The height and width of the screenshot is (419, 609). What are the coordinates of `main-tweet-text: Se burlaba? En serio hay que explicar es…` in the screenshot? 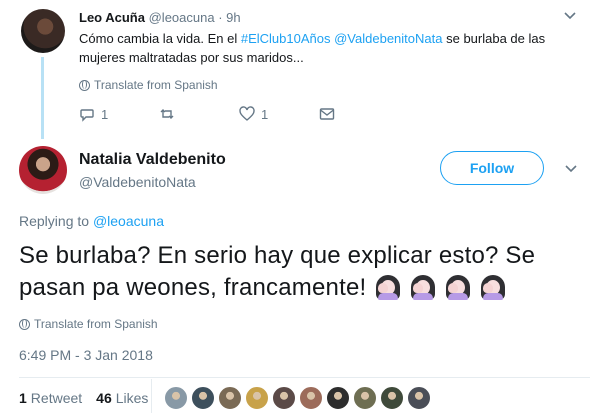 It's located at (309, 272).